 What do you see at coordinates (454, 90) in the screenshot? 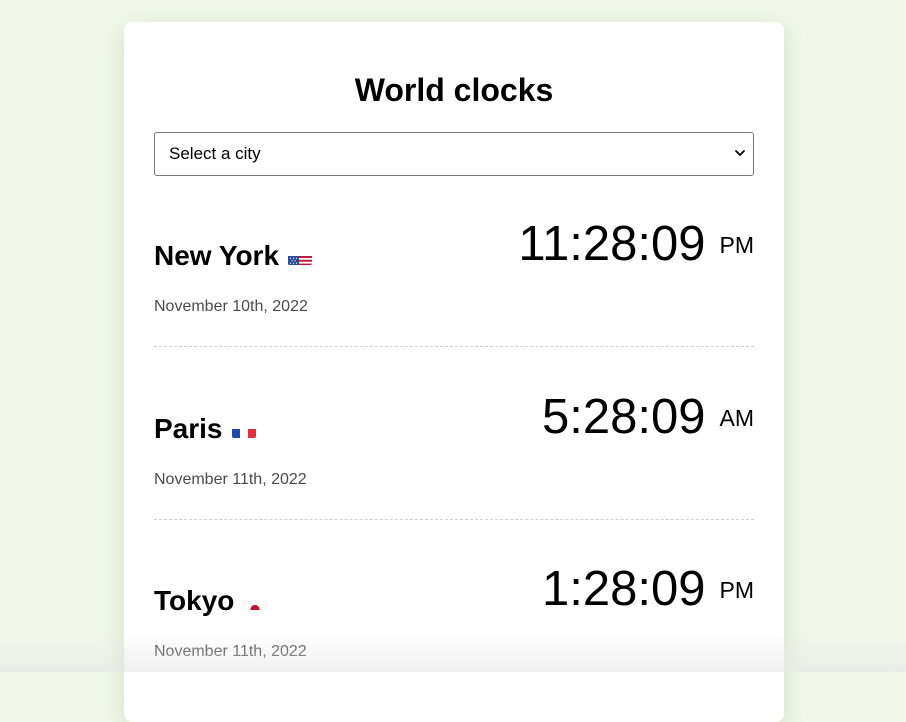
I see `page-title: World clocks` at bounding box center [454, 90].